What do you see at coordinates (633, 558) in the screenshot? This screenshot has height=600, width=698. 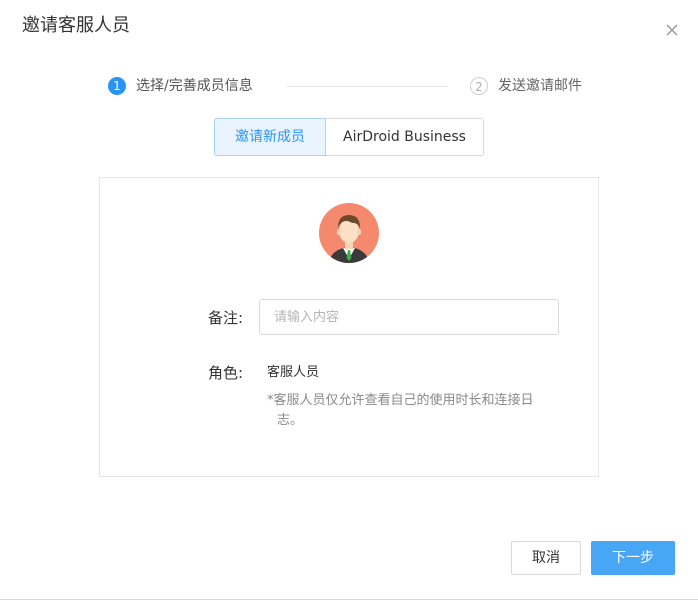 I see `next-step-button: 下一步` at bounding box center [633, 558].